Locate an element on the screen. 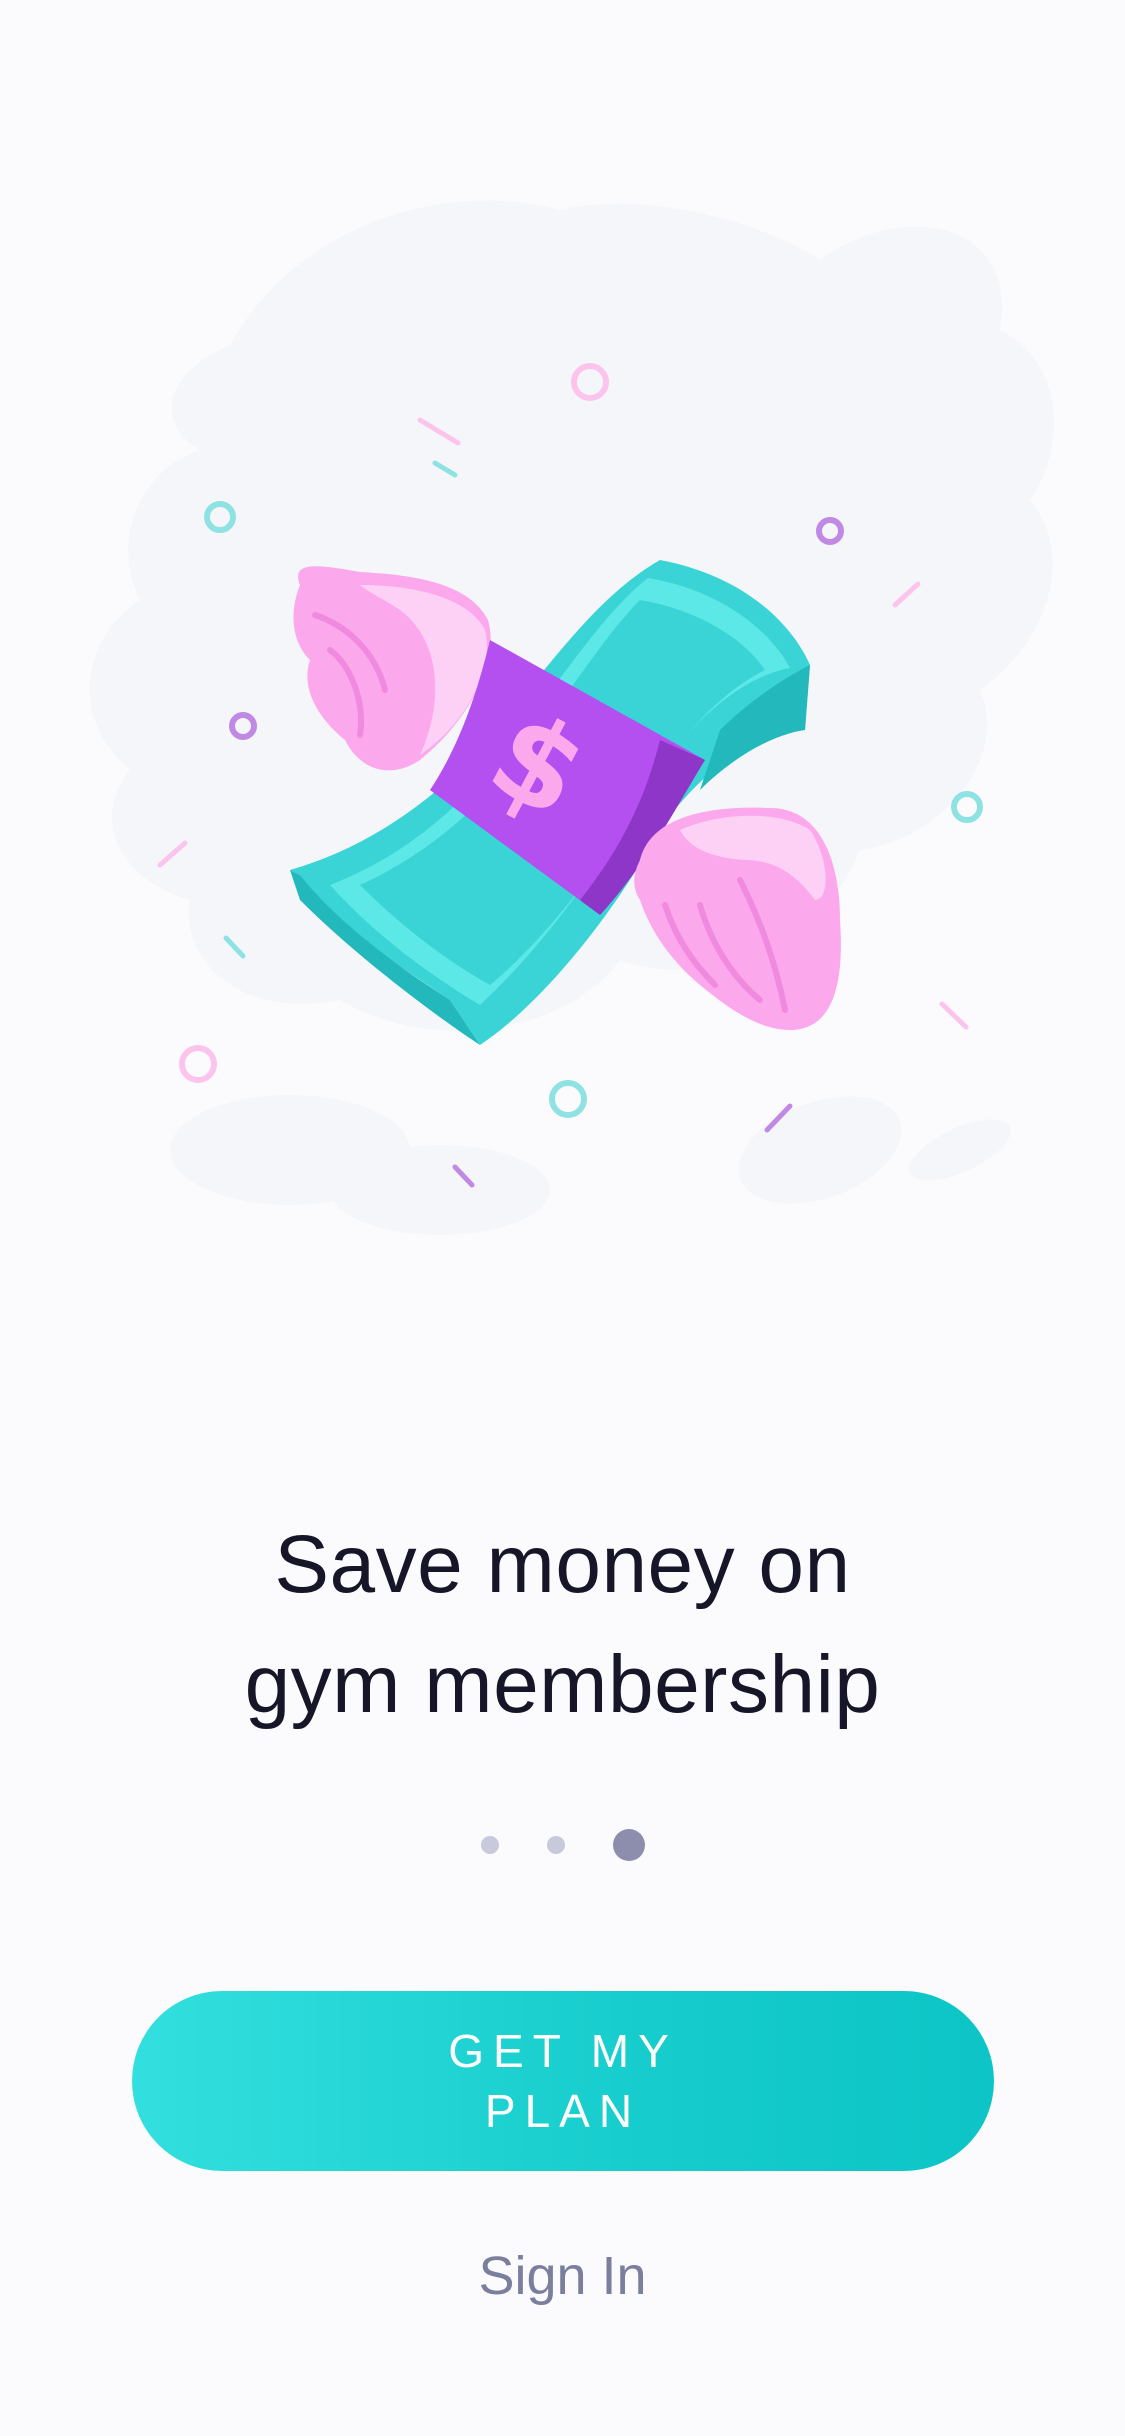  headline-line-2: gym membership is located at coordinates (562, 1684).